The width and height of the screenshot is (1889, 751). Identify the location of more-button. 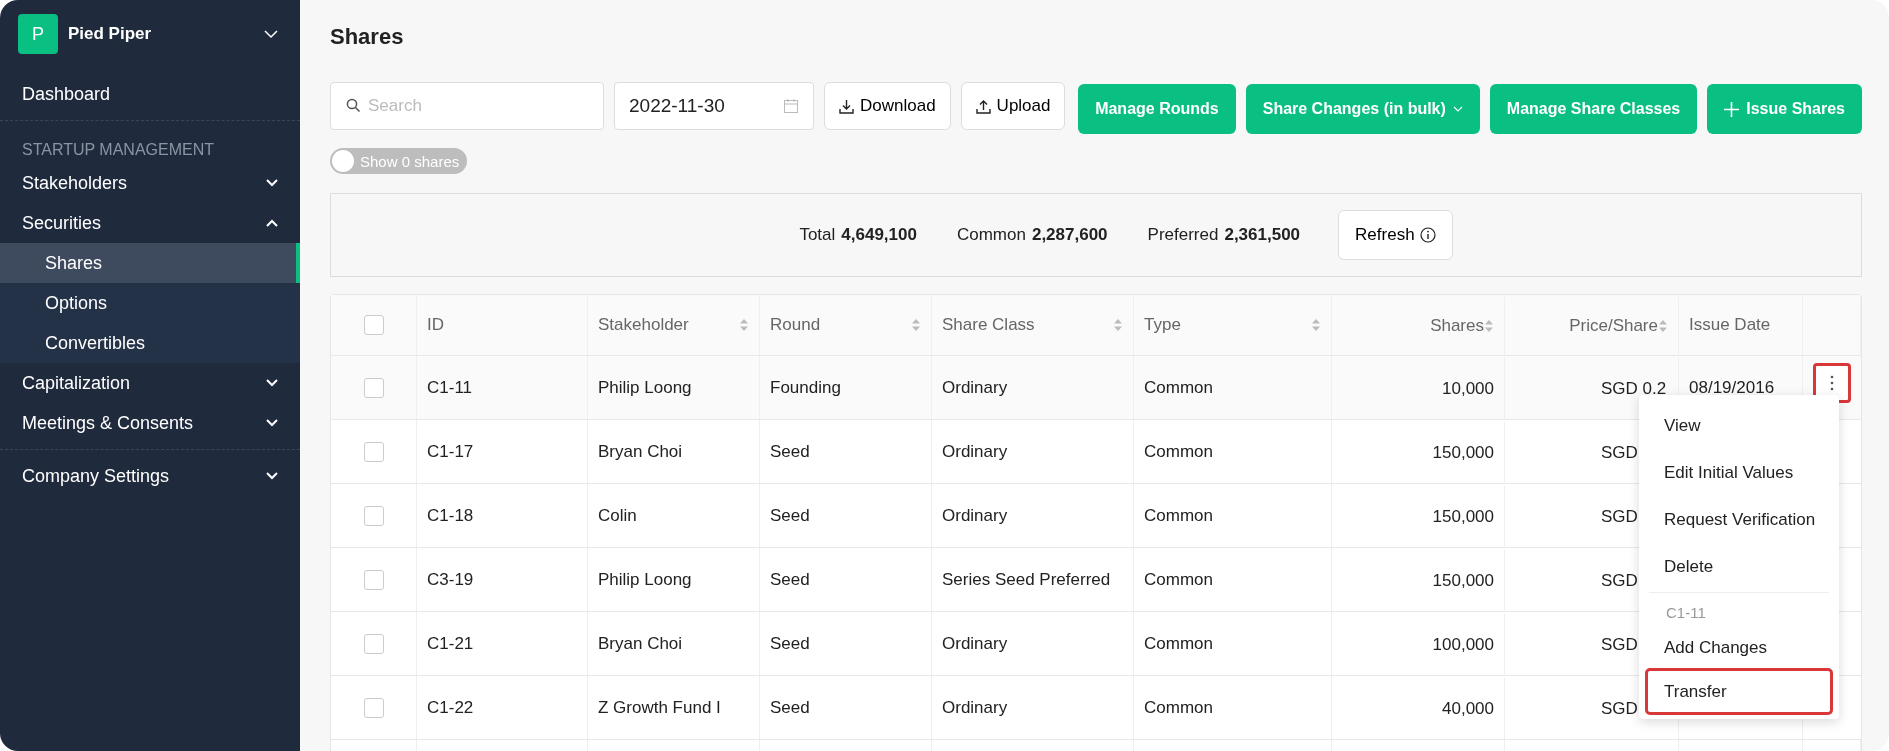
(1832, 382).